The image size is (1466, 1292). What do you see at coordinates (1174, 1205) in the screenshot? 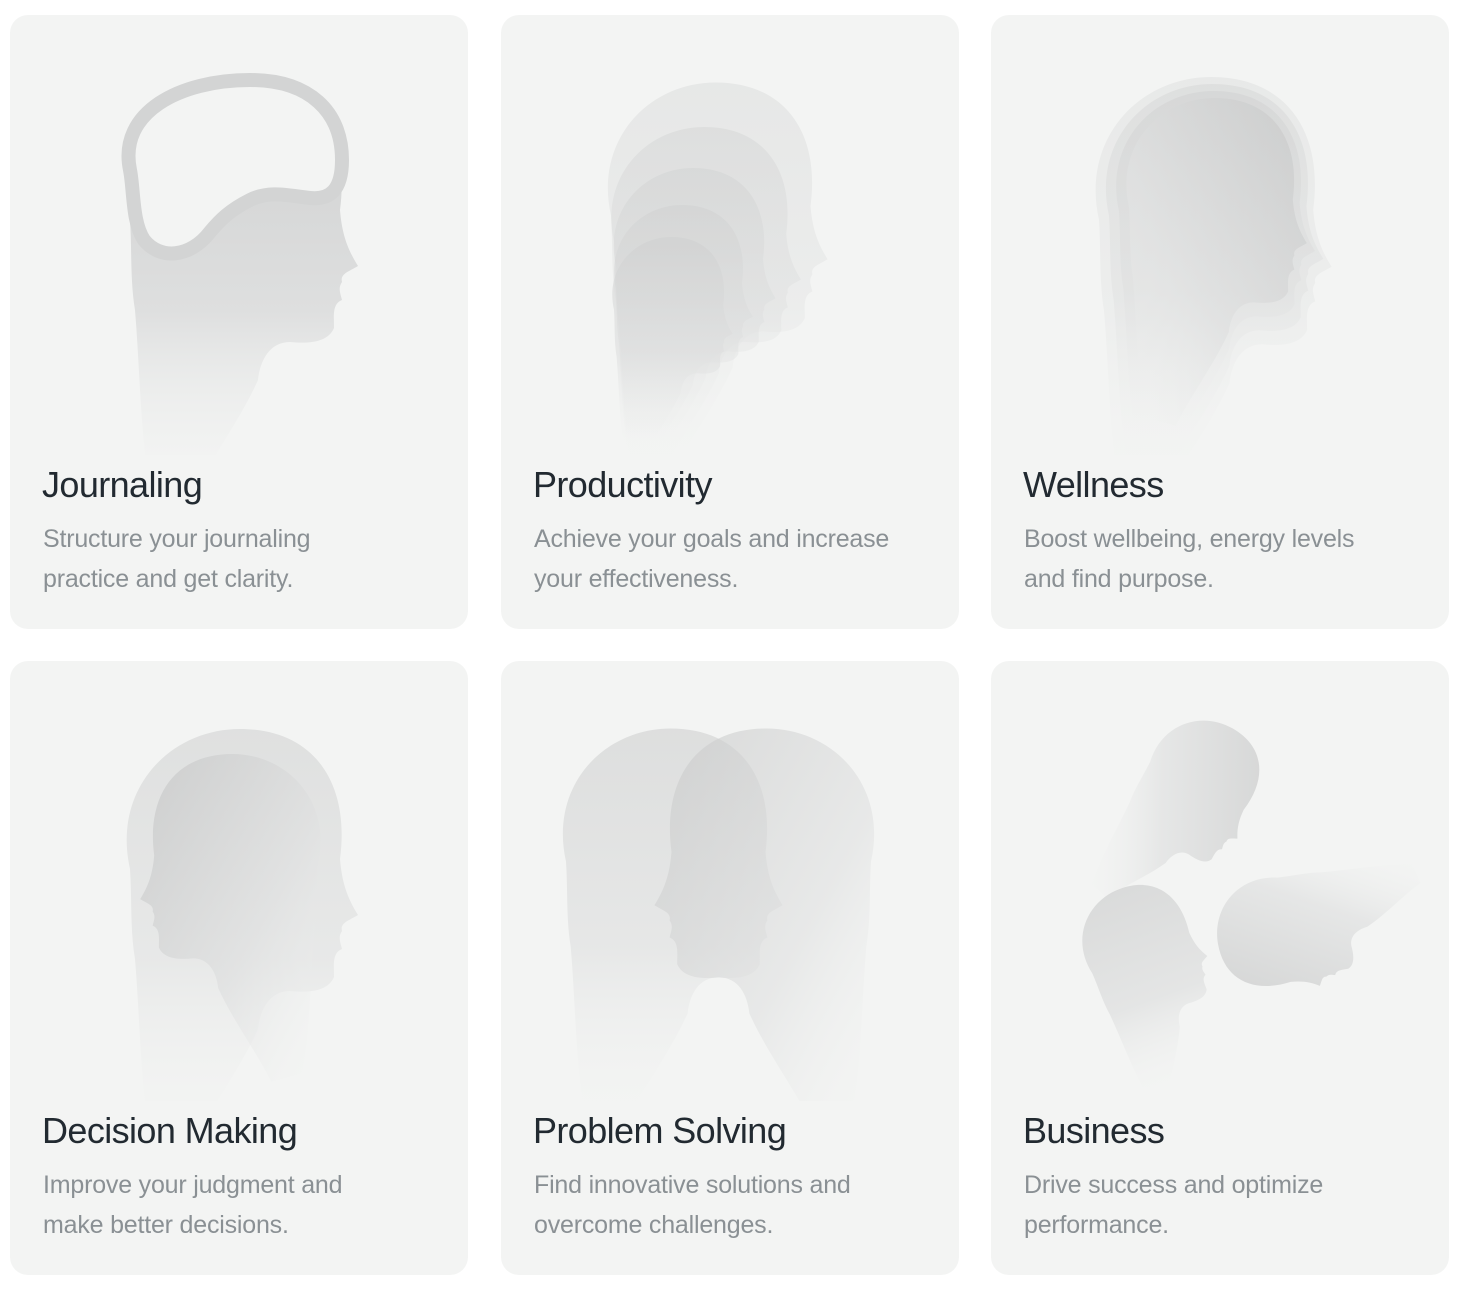
I see `card-description: Drive success and optimize performance.` at bounding box center [1174, 1205].